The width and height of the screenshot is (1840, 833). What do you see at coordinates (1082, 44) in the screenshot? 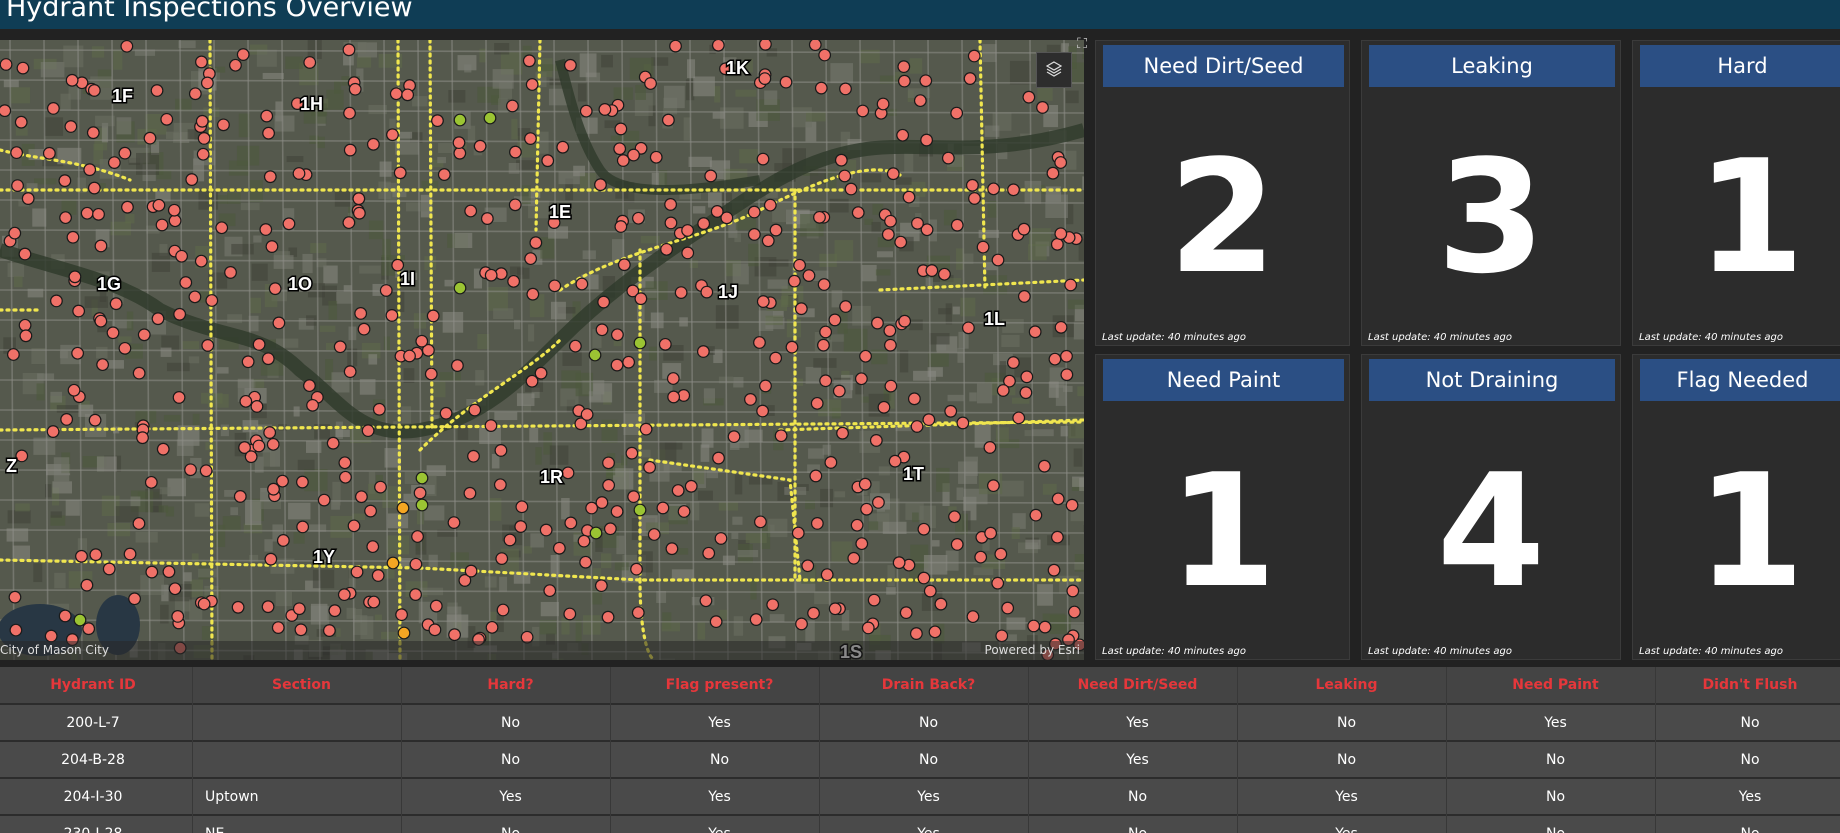
I see `expand-icon: ⛶` at bounding box center [1082, 44].